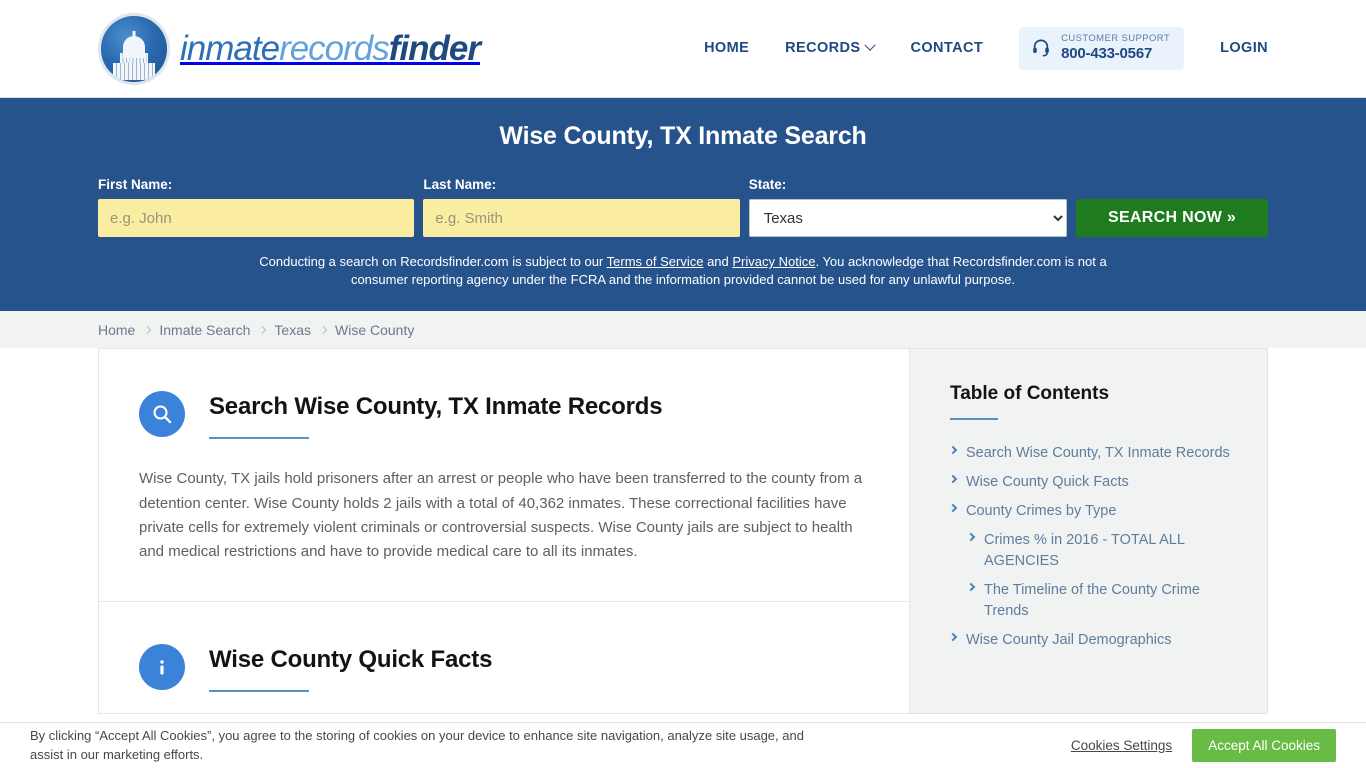 Image resolution: width=1366 pixels, height=768 pixels. Describe the element at coordinates (773, 261) in the screenshot. I see `privacy-notice-link: Privacy Notice` at that location.